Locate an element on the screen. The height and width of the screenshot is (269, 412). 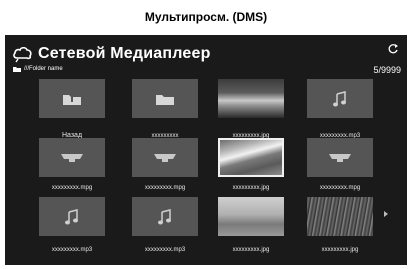
folder-path: ///Folder name is located at coordinates (43, 69).